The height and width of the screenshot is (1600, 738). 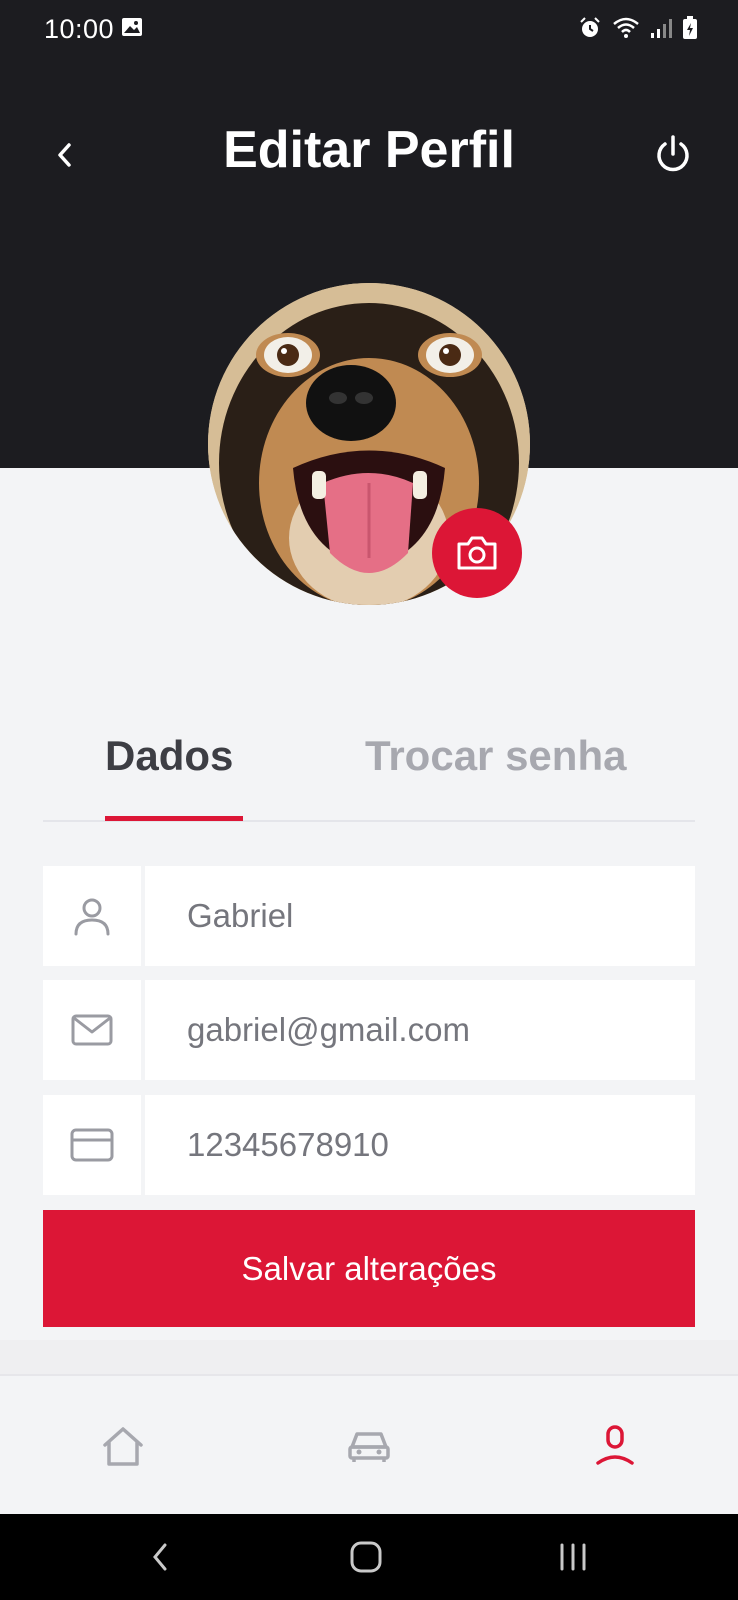 I want to click on name-field-icon-box, so click(x=92, y=916).